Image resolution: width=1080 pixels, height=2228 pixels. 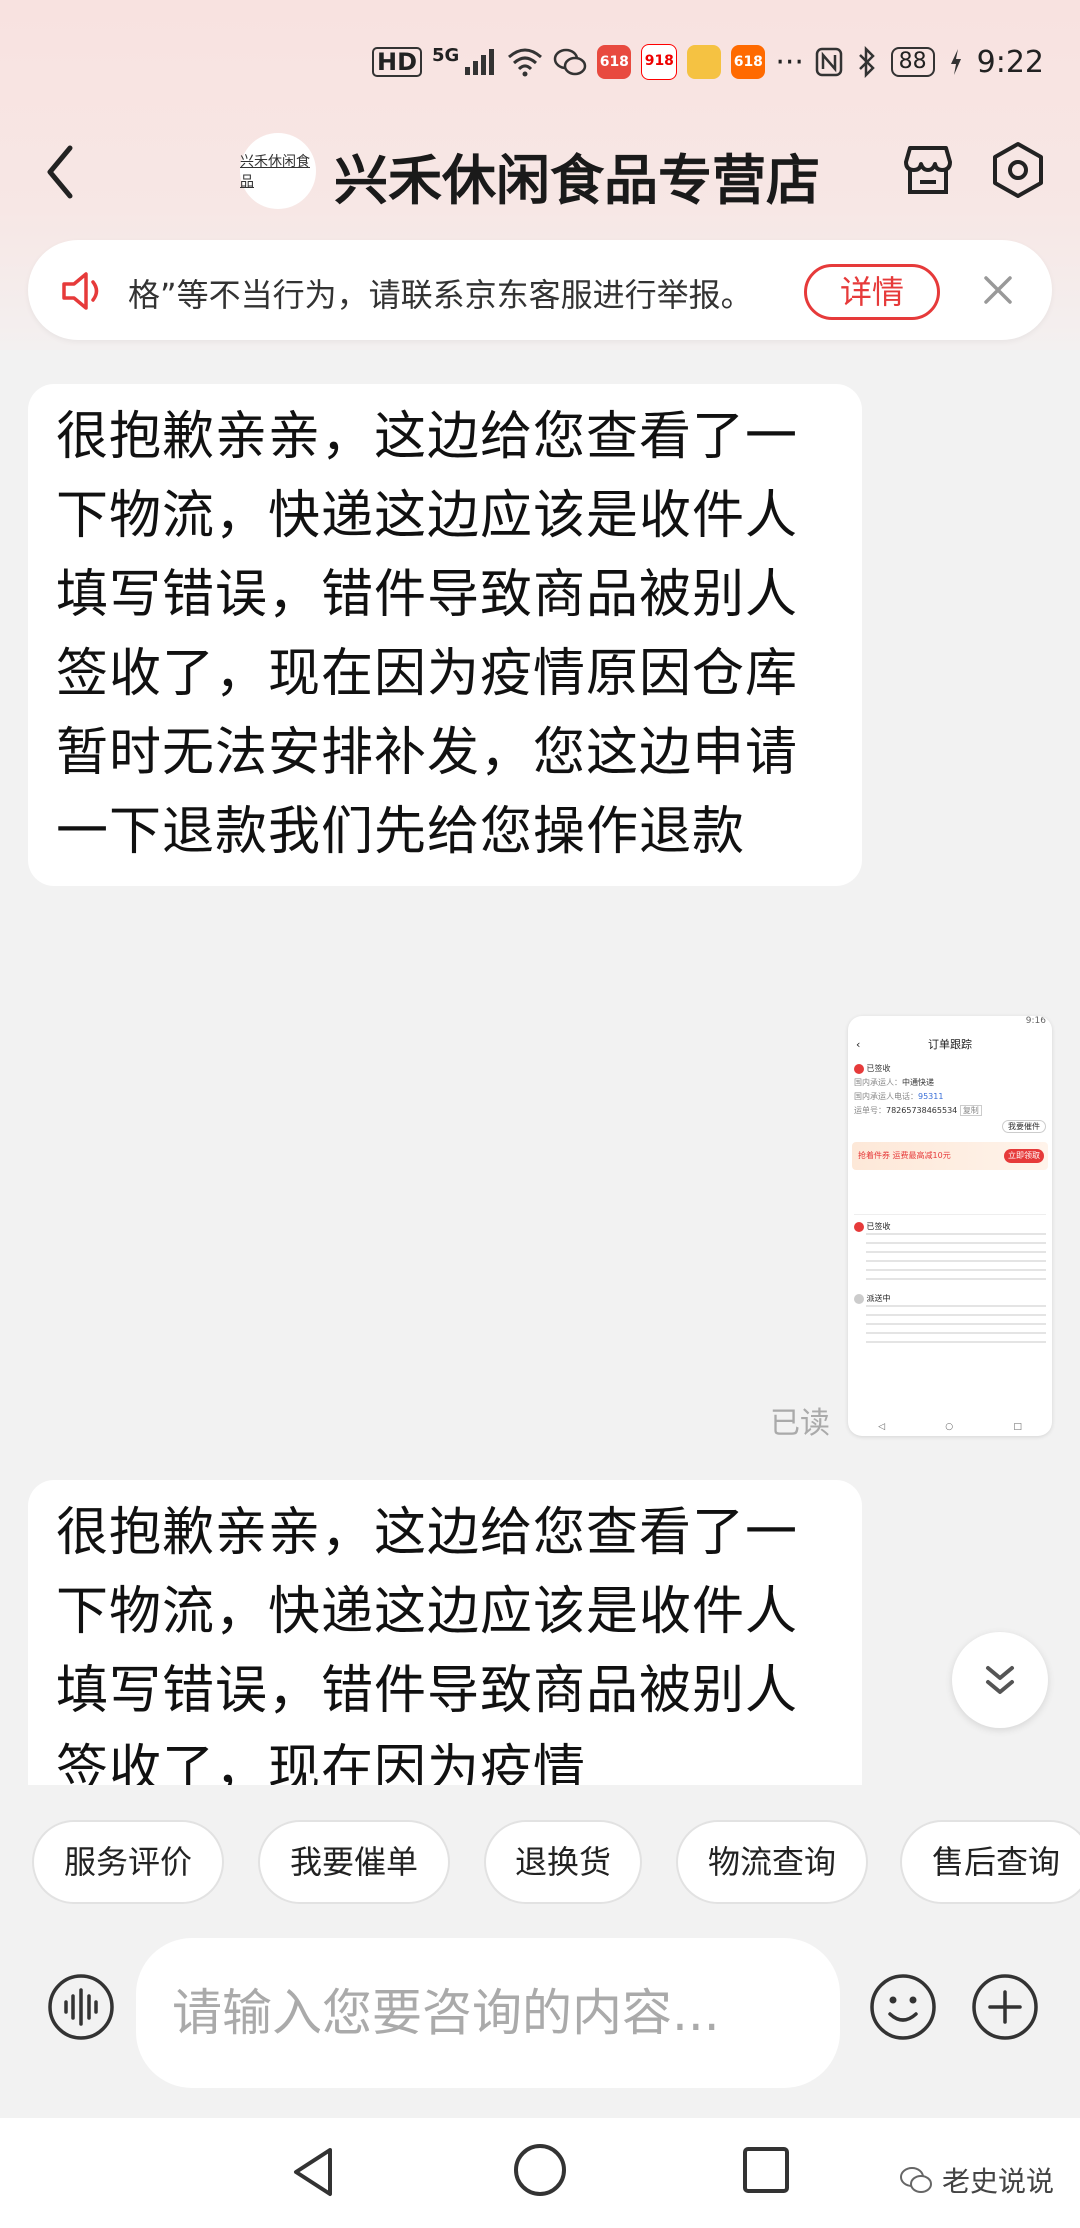 What do you see at coordinates (1017, 1427) in the screenshot?
I see `thumb-nav-recent-icon: □` at bounding box center [1017, 1427].